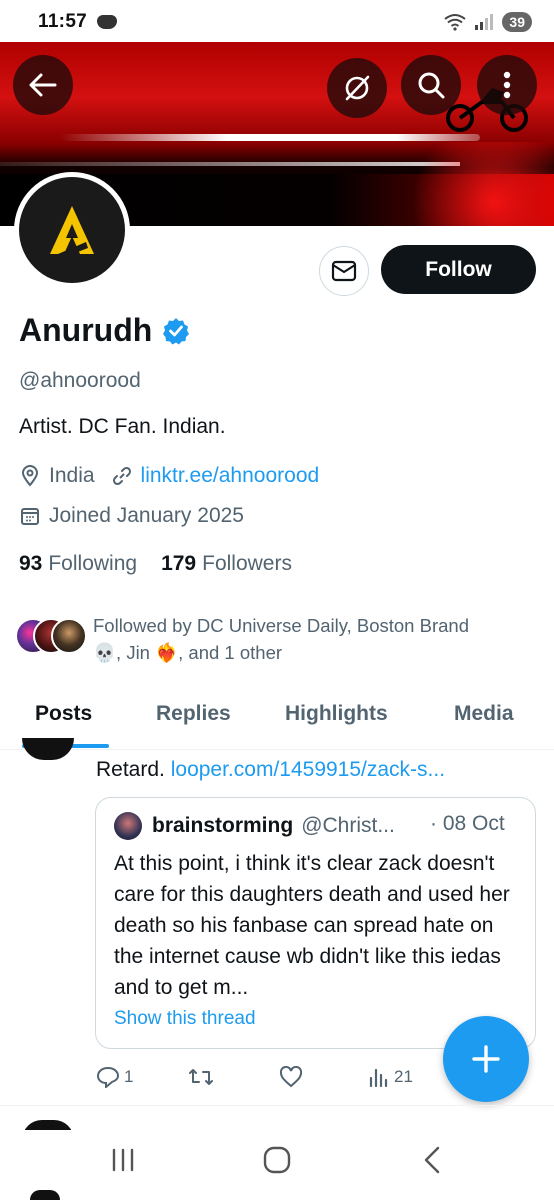 The image size is (554, 1200). I want to click on retweet-action, so click(201, 1077).